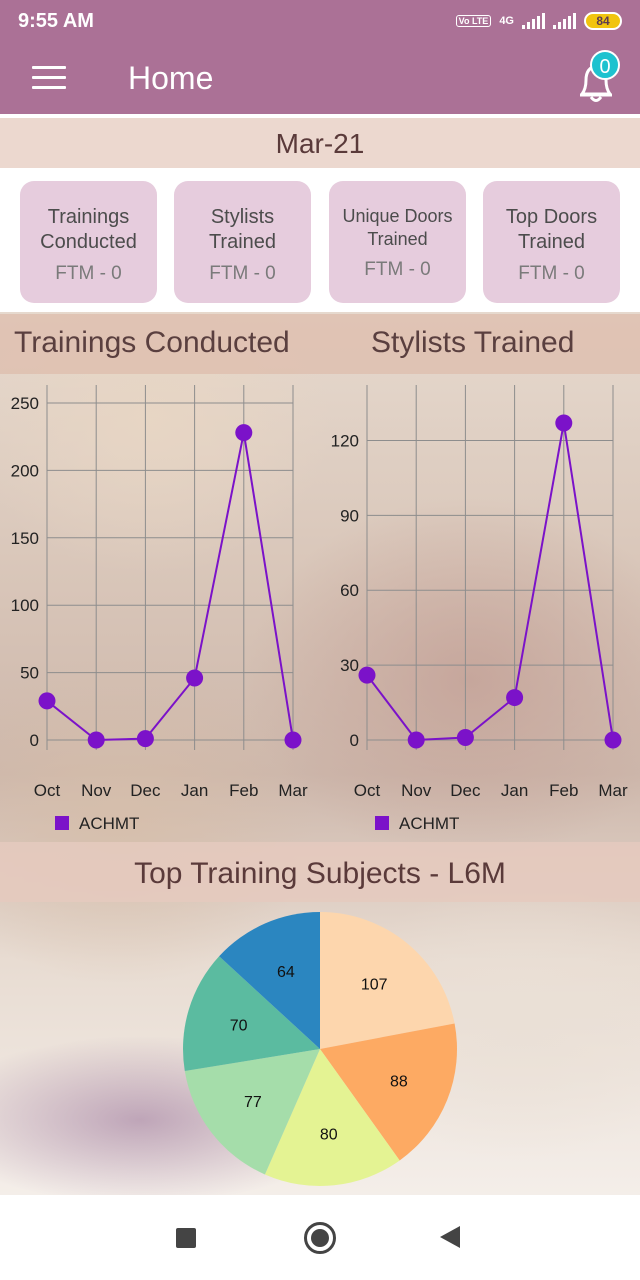 The height and width of the screenshot is (1280, 640). Describe the element at coordinates (345, 440) in the screenshot. I see `y-tick-label: 120` at that location.